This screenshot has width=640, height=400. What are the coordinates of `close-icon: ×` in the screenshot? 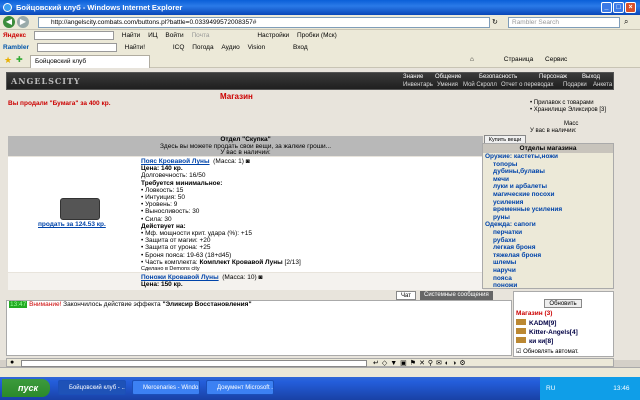 It's located at (630, 7).